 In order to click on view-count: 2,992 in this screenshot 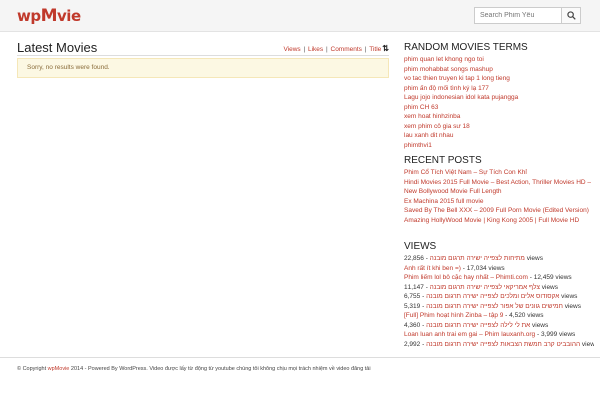, I will do `click(412, 344)`.